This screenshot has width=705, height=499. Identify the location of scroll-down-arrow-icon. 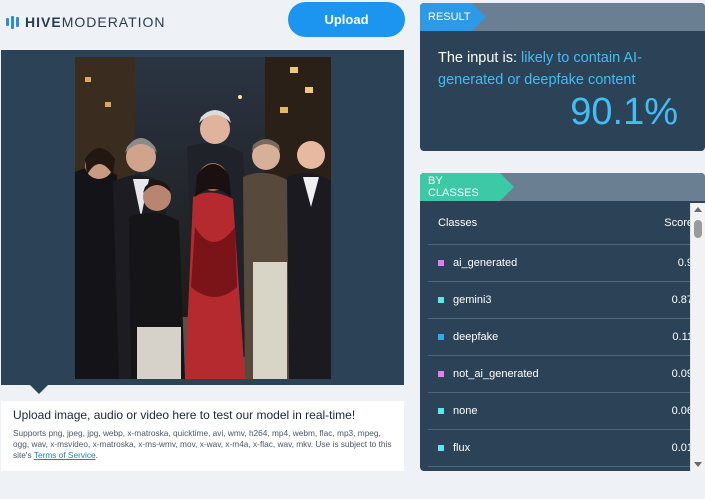
(698, 464).